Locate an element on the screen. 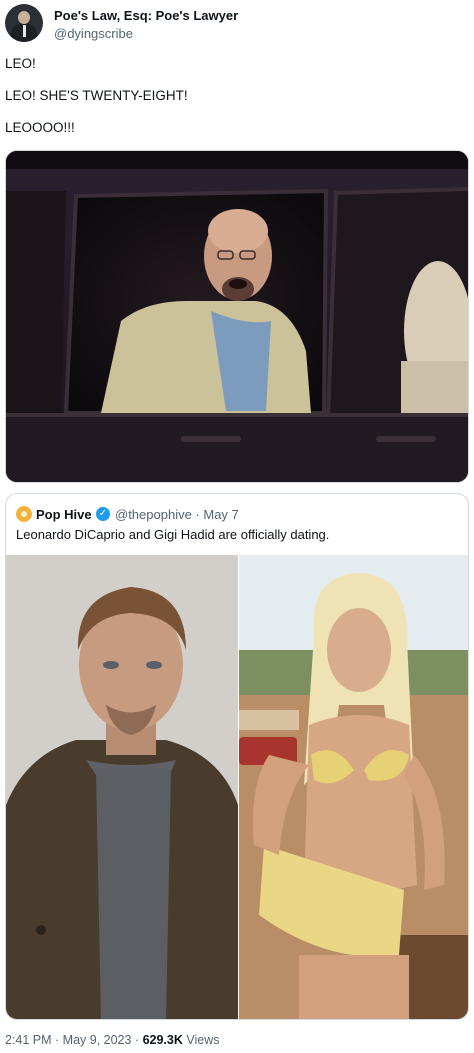 The height and width of the screenshot is (1053, 474). quoted-author-avatar is located at coordinates (24, 514).